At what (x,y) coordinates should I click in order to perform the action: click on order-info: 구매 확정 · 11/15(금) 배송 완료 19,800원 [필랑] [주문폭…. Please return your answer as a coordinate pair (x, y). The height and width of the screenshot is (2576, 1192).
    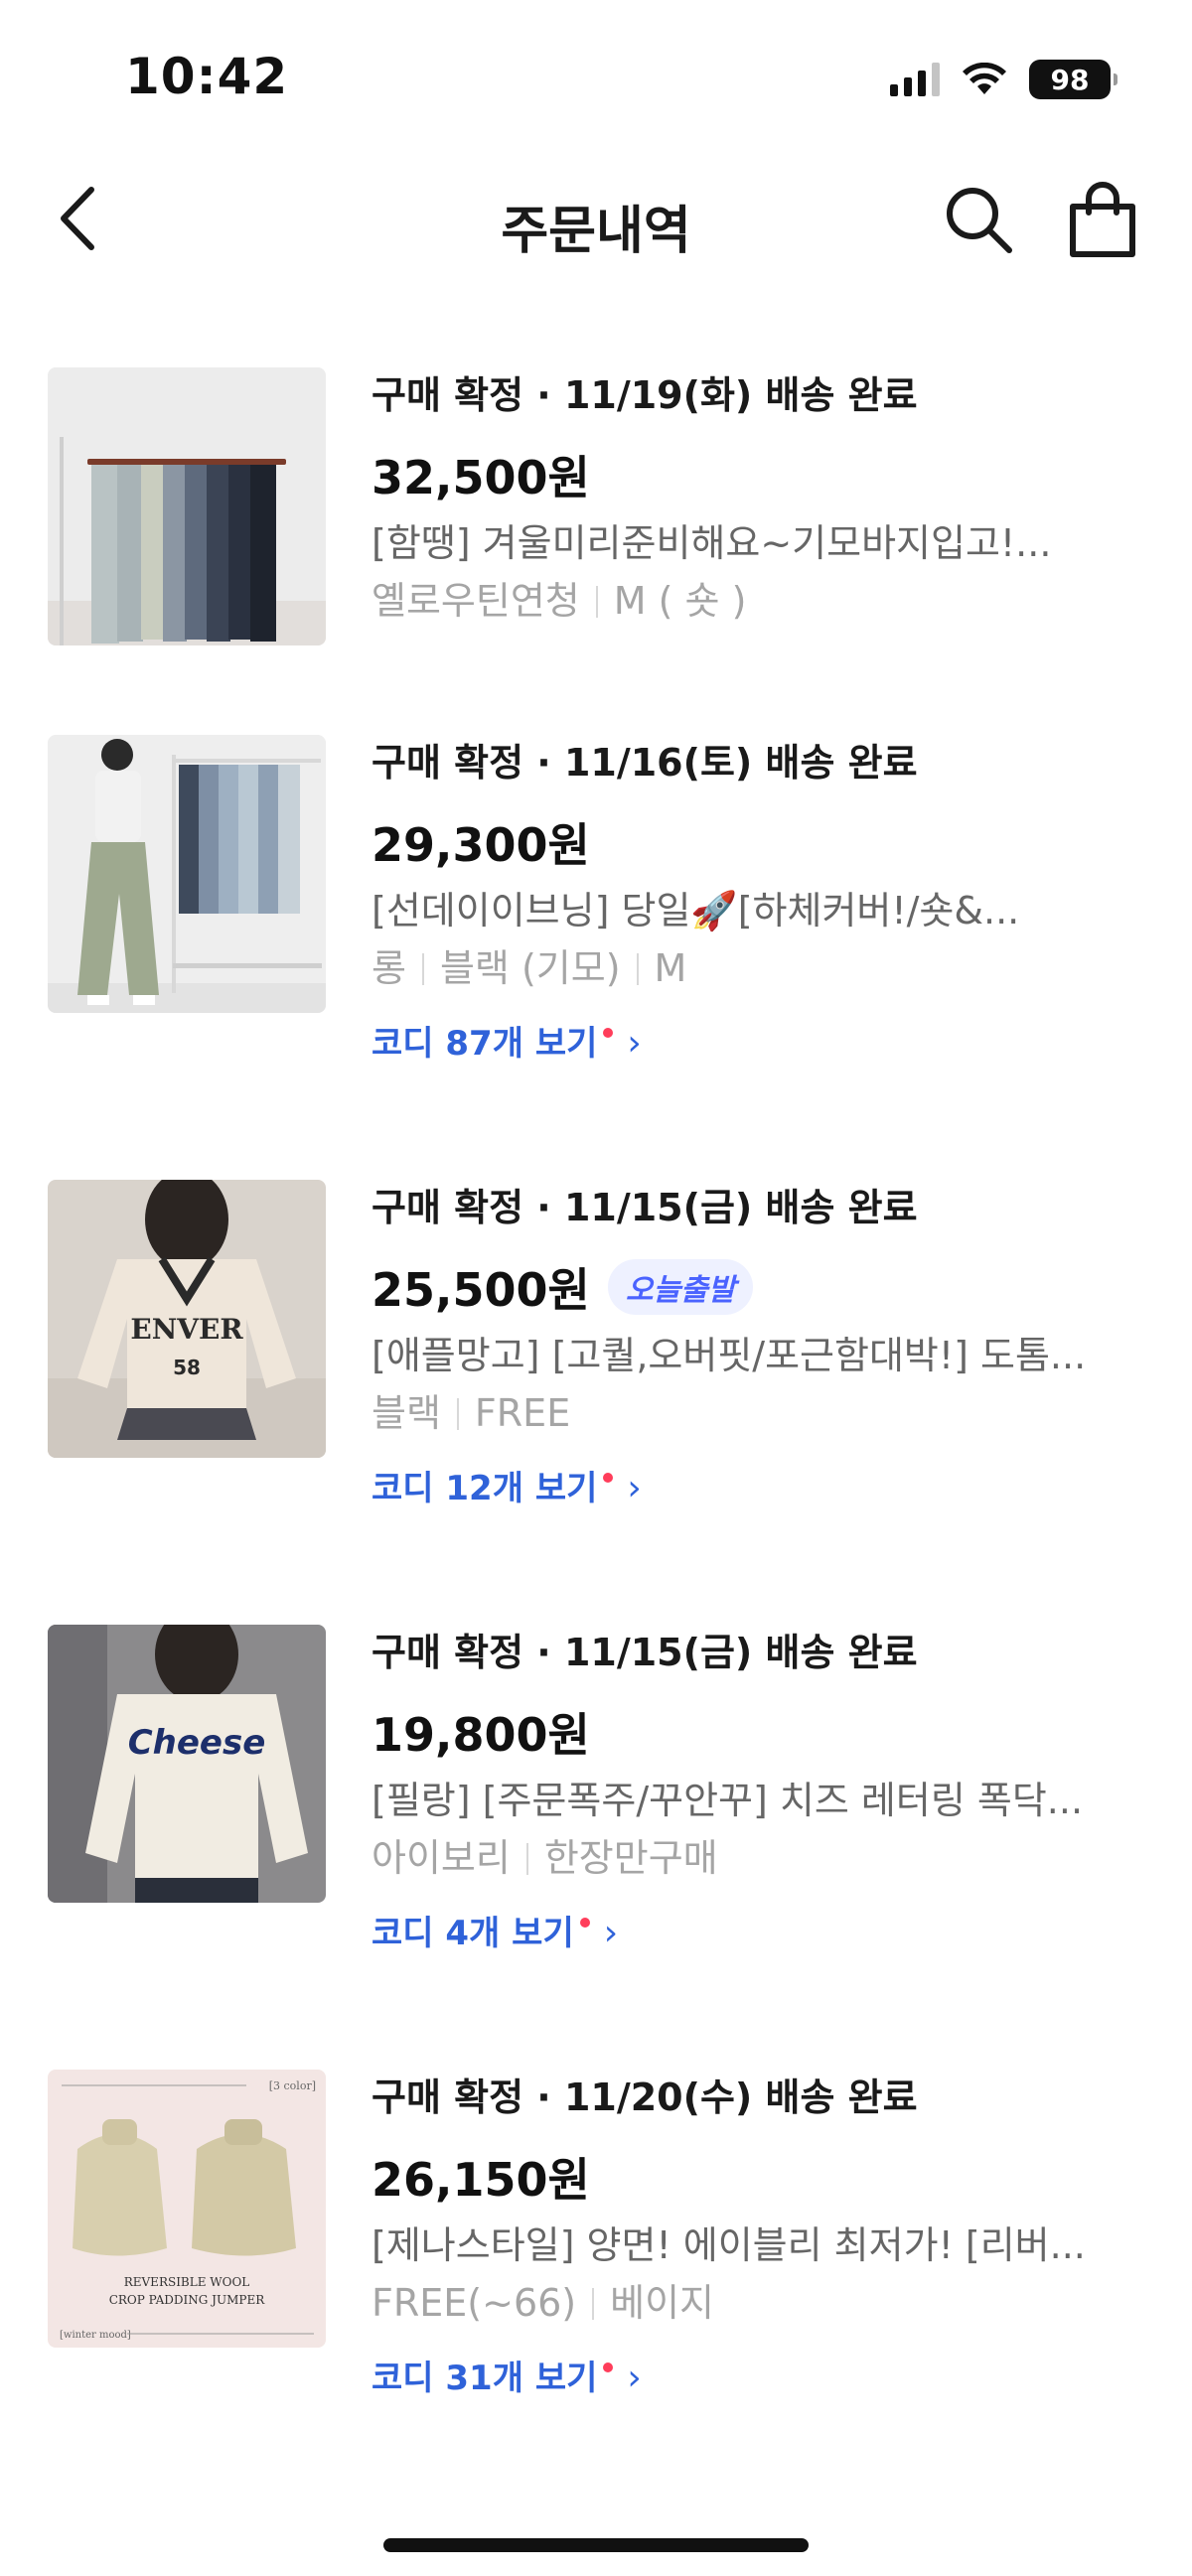
    Looking at the image, I should click on (759, 1791).